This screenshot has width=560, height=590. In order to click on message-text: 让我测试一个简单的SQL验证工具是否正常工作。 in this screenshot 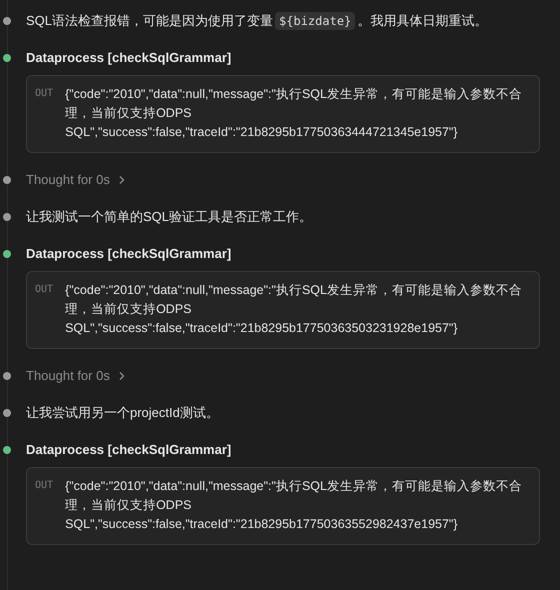, I will do `click(170, 217)`.